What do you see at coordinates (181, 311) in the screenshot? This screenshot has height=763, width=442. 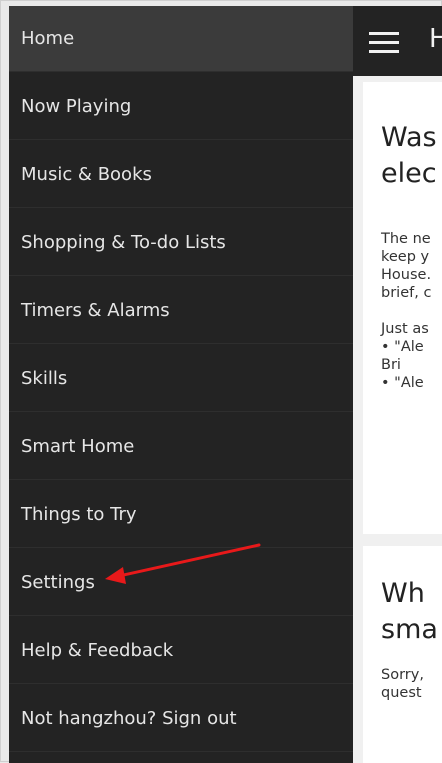 I see `sidebar-item-timers-alarms: Timers & Alarms` at bounding box center [181, 311].